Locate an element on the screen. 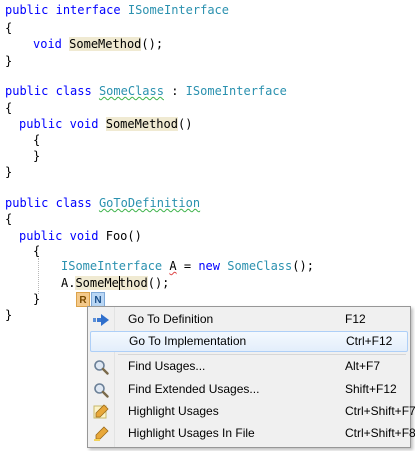 Image resolution: width=415 pixels, height=451 pixels. navigation-badges: R N is located at coordinates (90, 299).